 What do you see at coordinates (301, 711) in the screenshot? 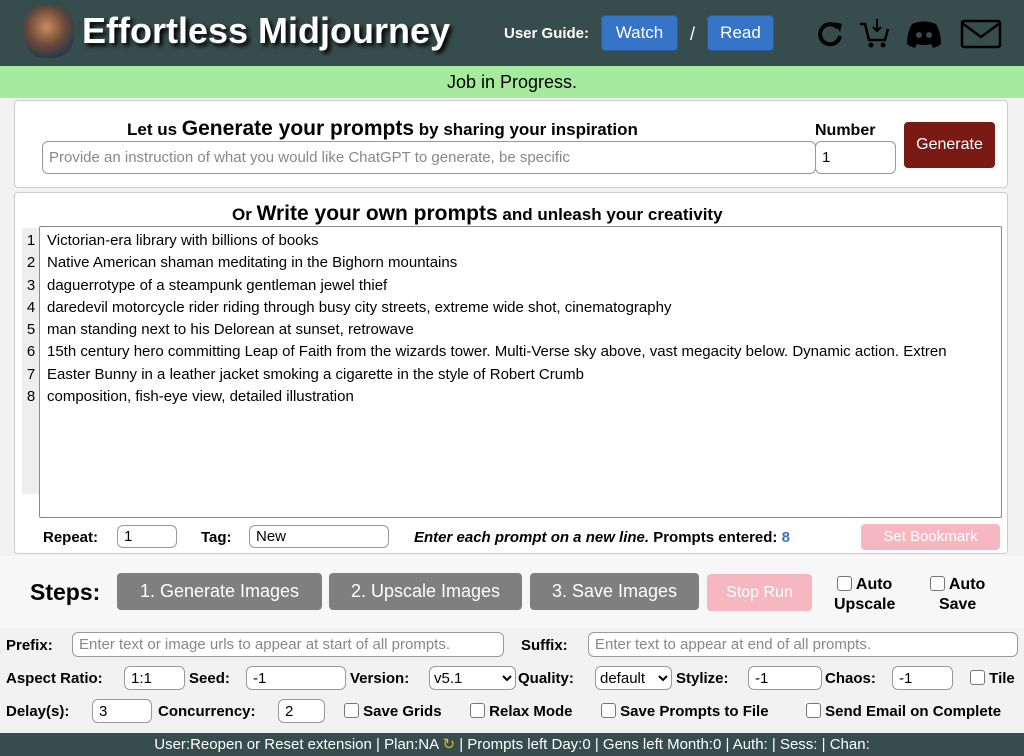
I see `concurrency-input` at bounding box center [301, 711].